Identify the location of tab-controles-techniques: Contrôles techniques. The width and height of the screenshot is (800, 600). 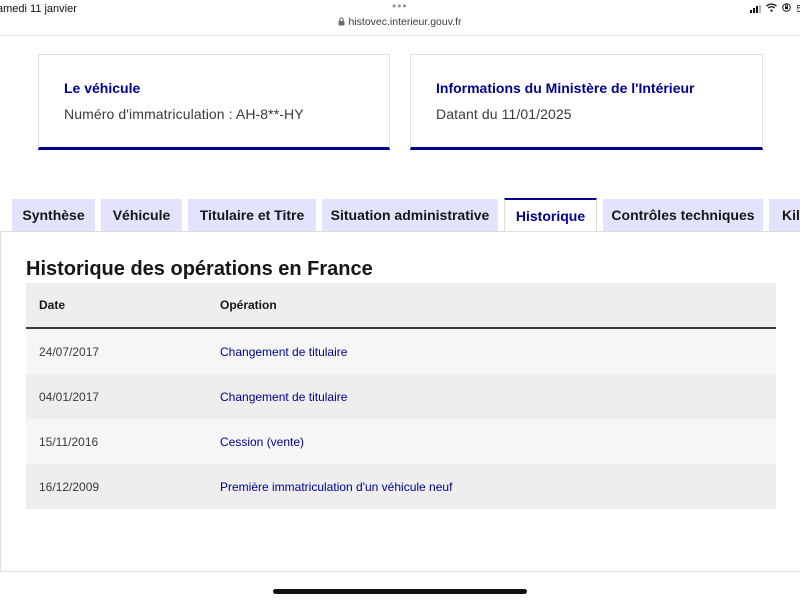
(683, 215).